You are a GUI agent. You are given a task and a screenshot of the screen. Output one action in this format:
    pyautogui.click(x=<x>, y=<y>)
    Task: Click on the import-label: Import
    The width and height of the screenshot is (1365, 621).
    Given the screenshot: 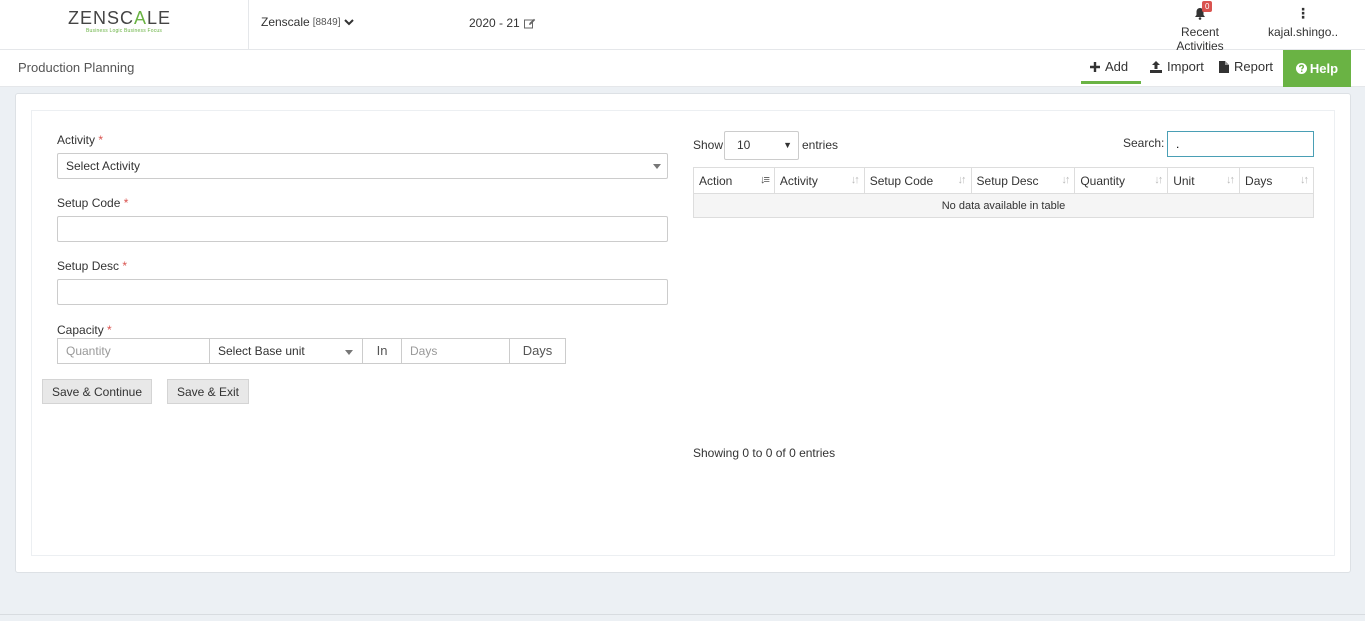 What is the action you would take?
    pyautogui.click(x=1185, y=66)
    